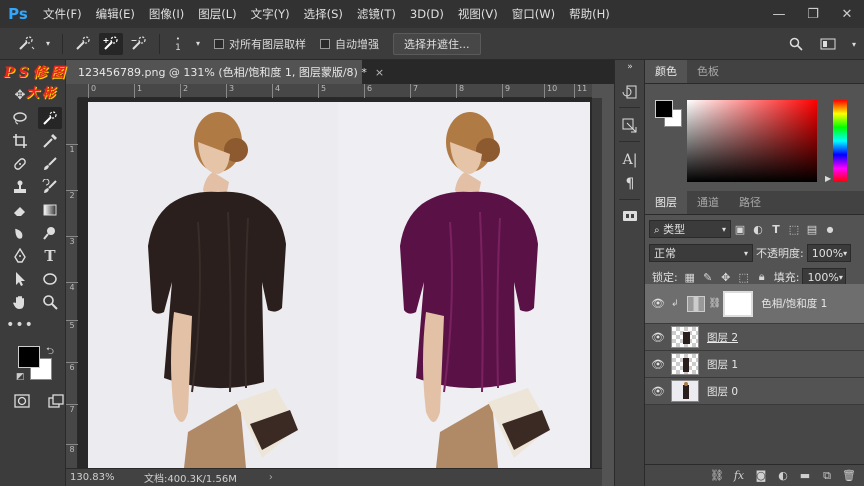 The image size is (864, 486). What do you see at coordinates (26, 44) in the screenshot?
I see `tool-preset-quick-select-icon` at bounding box center [26, 44].